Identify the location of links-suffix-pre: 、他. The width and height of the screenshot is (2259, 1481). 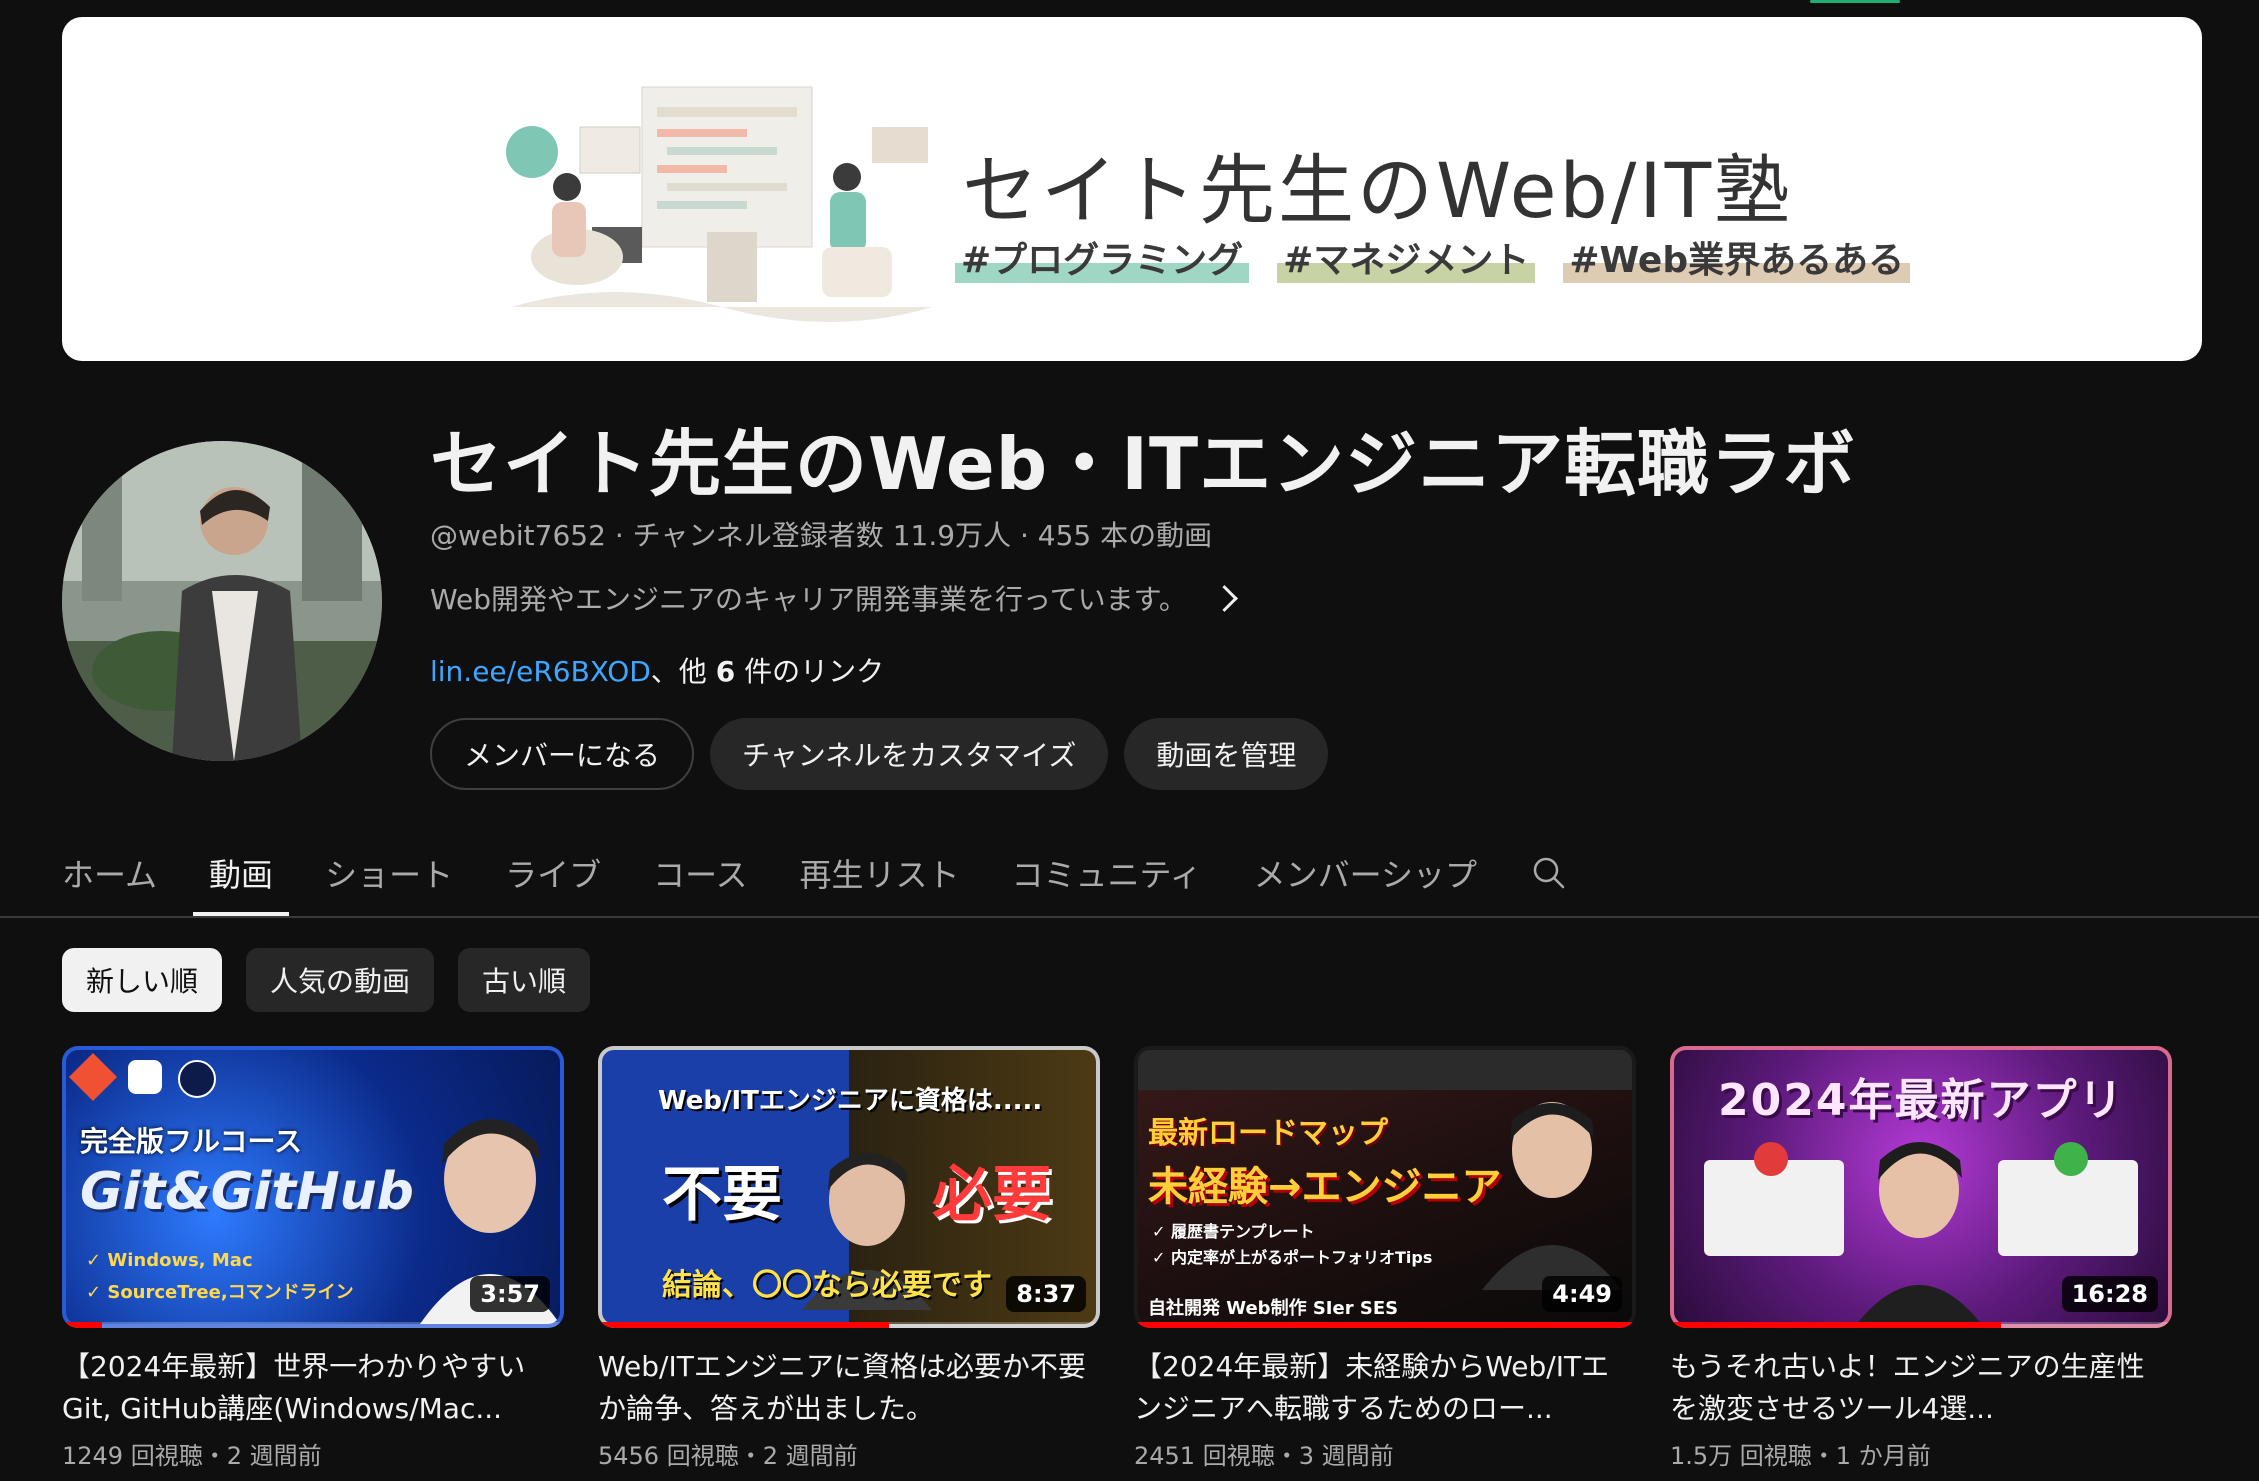
(683, 671).